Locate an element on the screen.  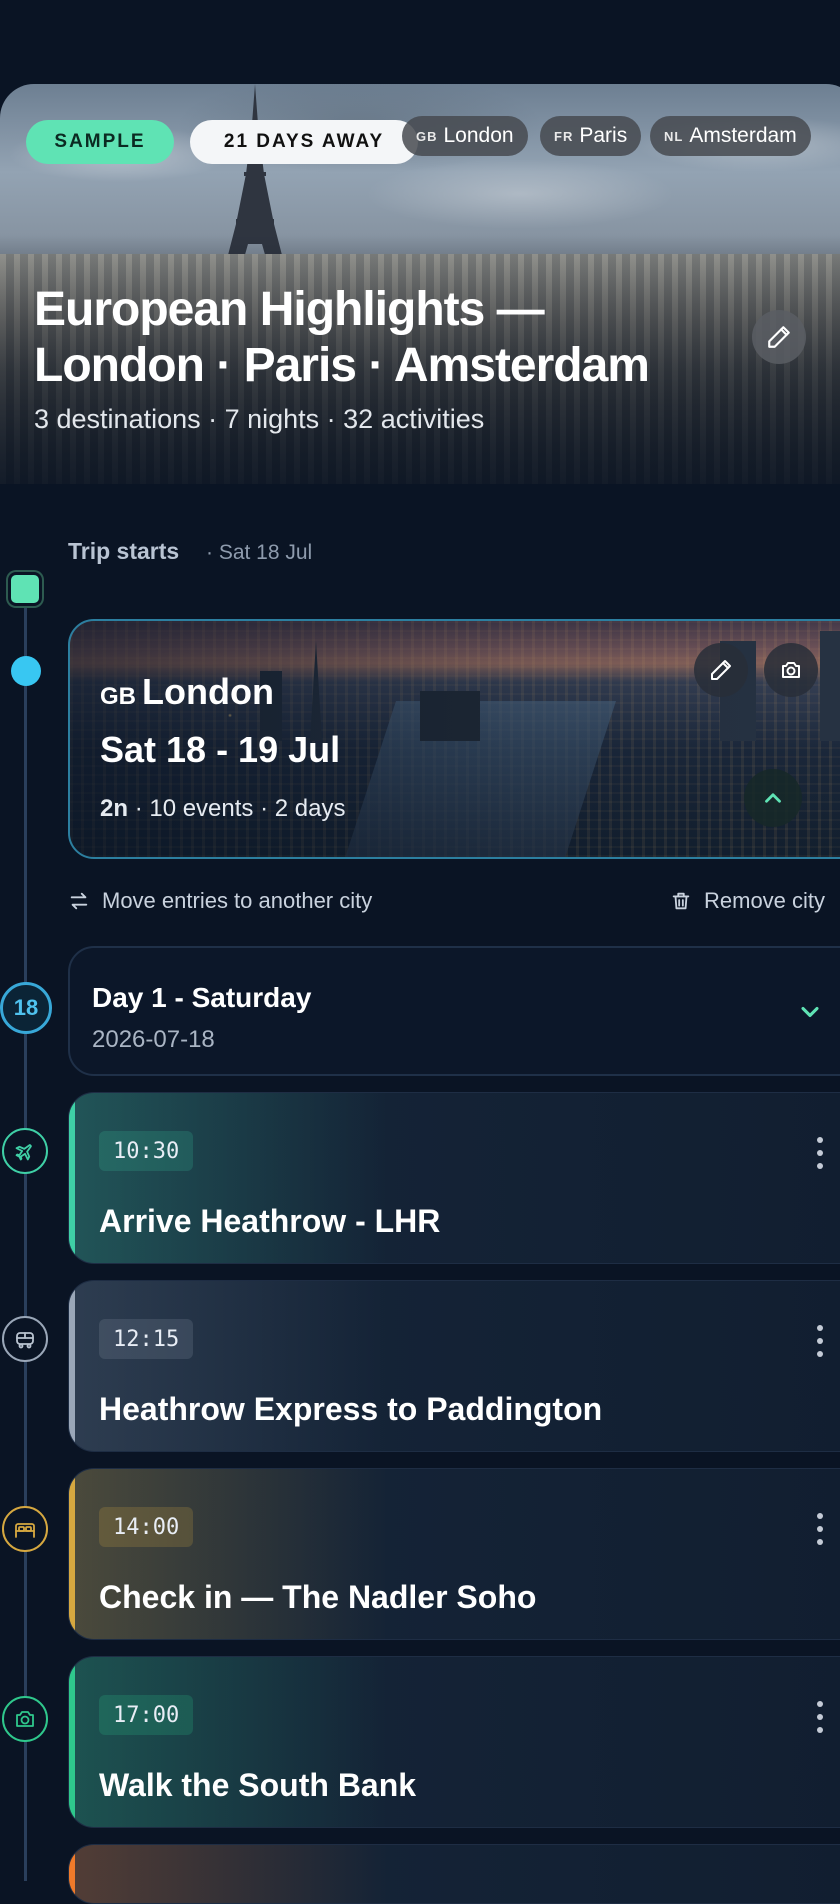
city-chip-paris: FR Paris is located at coordinates (591, 136).